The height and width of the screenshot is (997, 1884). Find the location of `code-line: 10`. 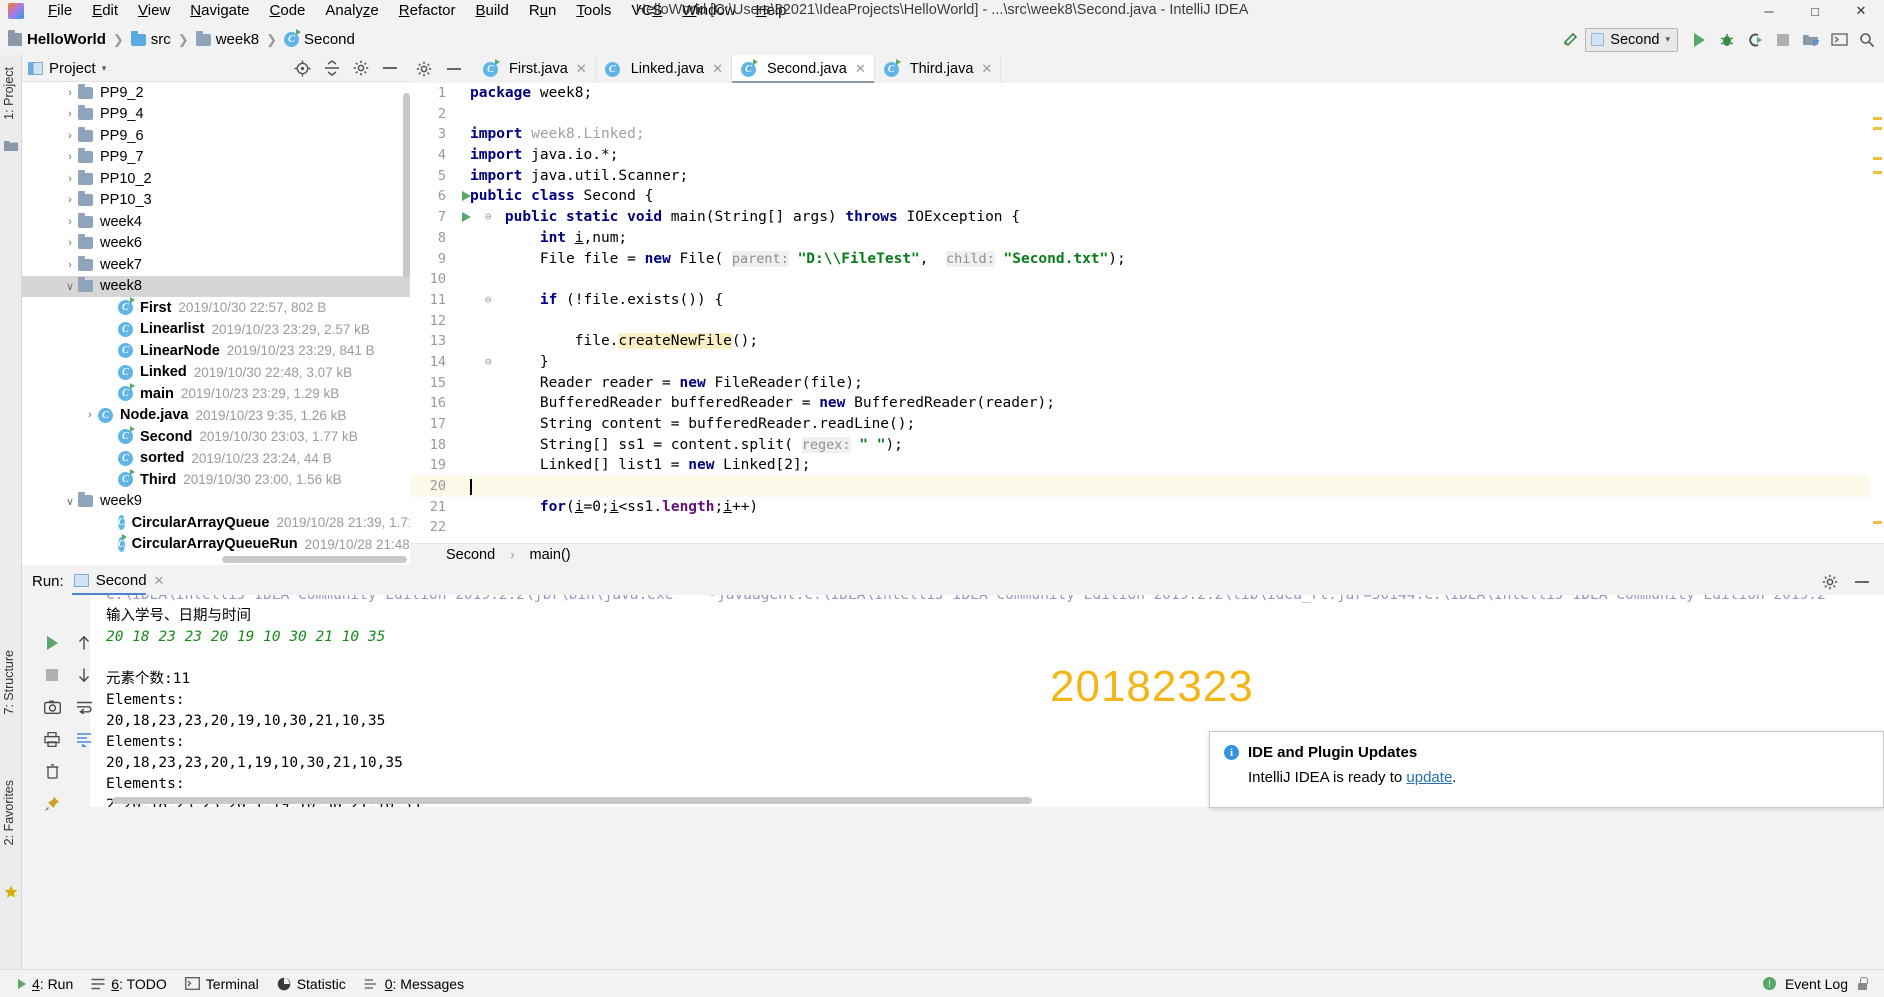

code-line: 10 is located at coordinates (1147, 279).